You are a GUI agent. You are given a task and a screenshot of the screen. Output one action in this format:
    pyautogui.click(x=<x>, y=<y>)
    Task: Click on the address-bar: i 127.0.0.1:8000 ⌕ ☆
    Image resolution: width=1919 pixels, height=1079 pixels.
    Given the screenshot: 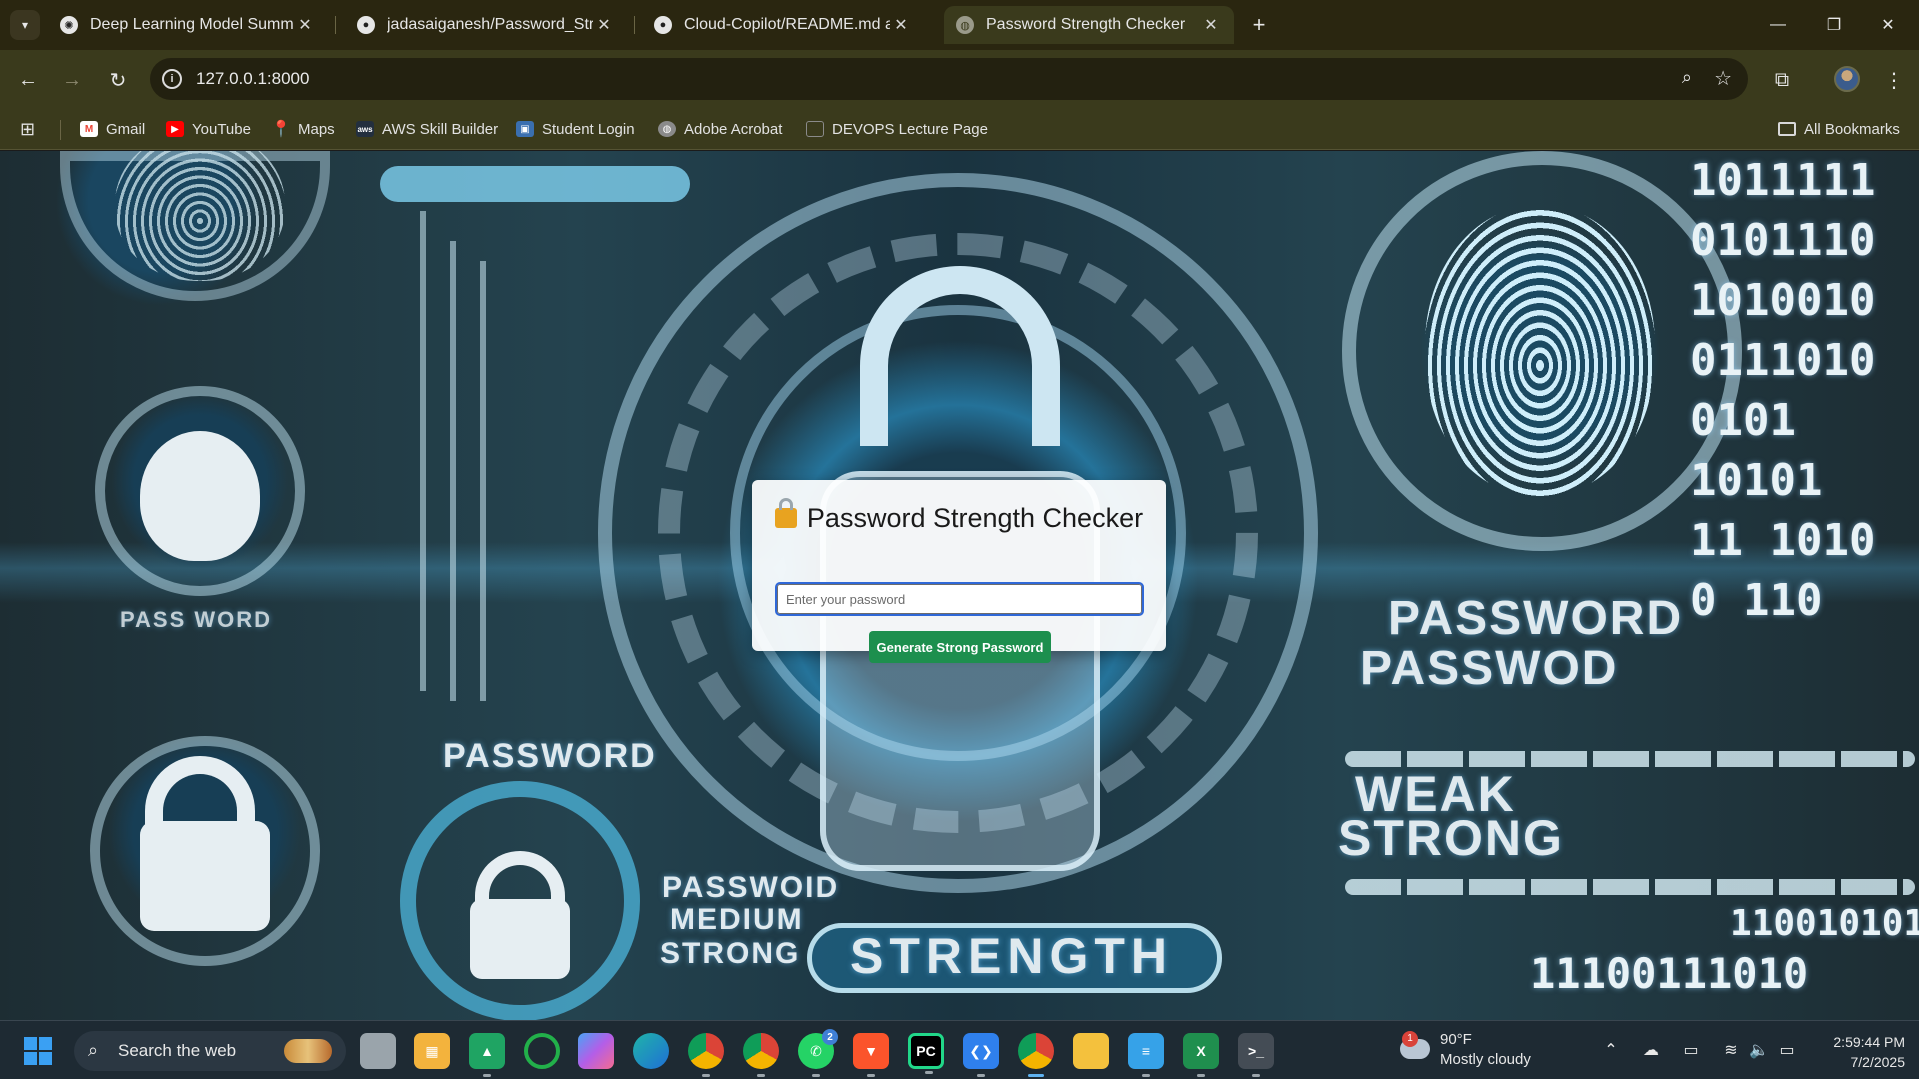 What is the action you would take?
    pyautogui.click(x=949, y=79)
    